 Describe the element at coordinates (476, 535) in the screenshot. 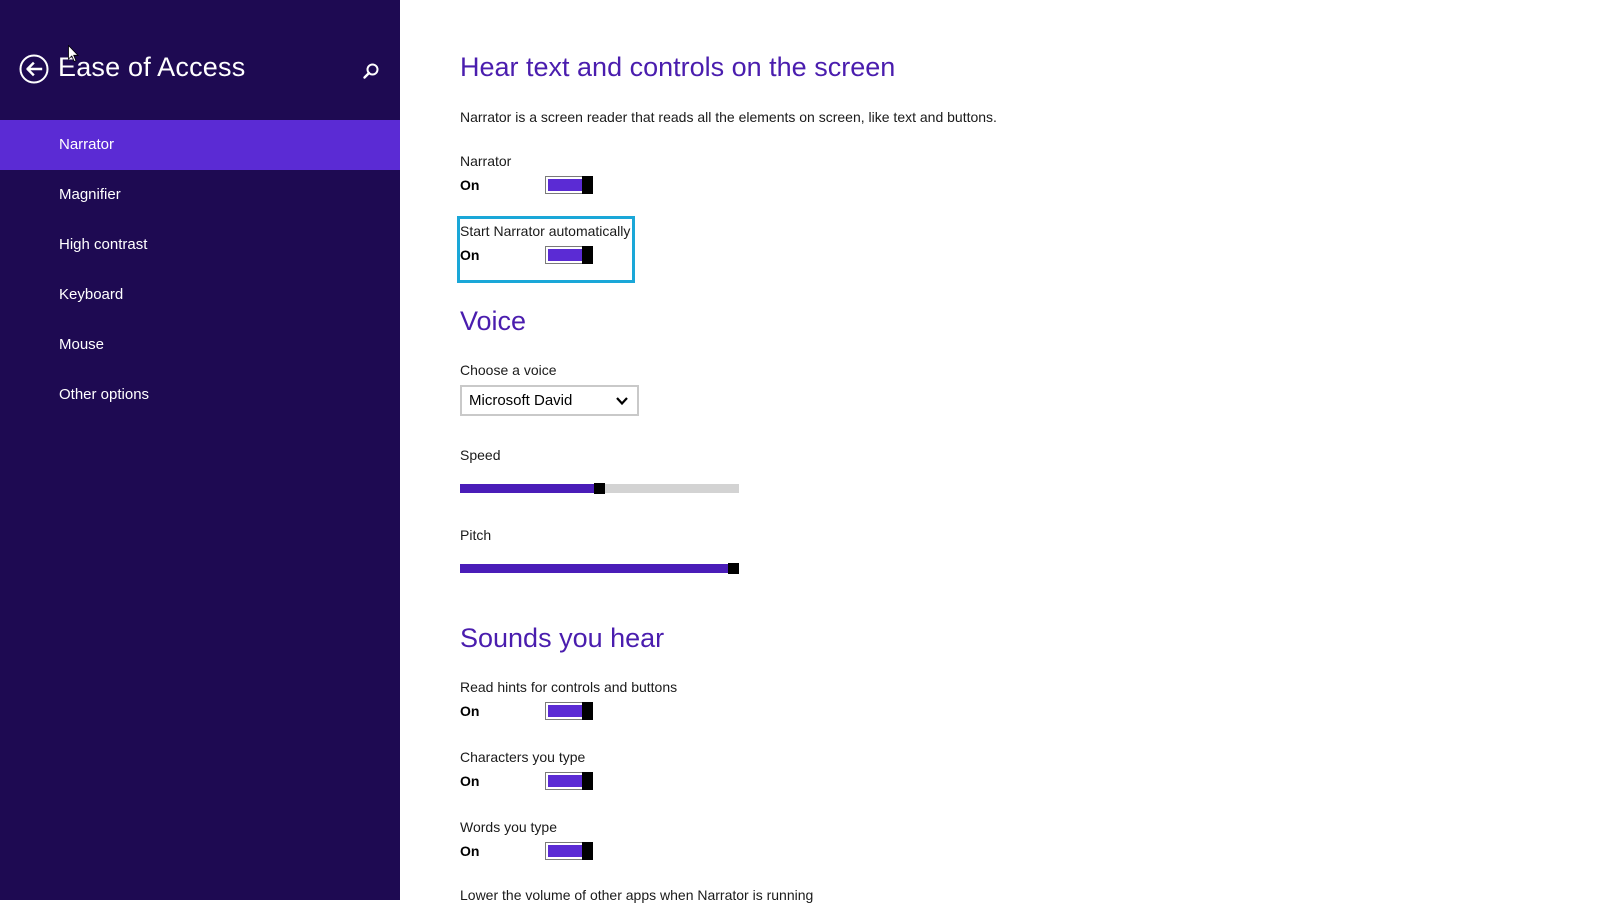

I see `pitch-label: Pitch` at that location.